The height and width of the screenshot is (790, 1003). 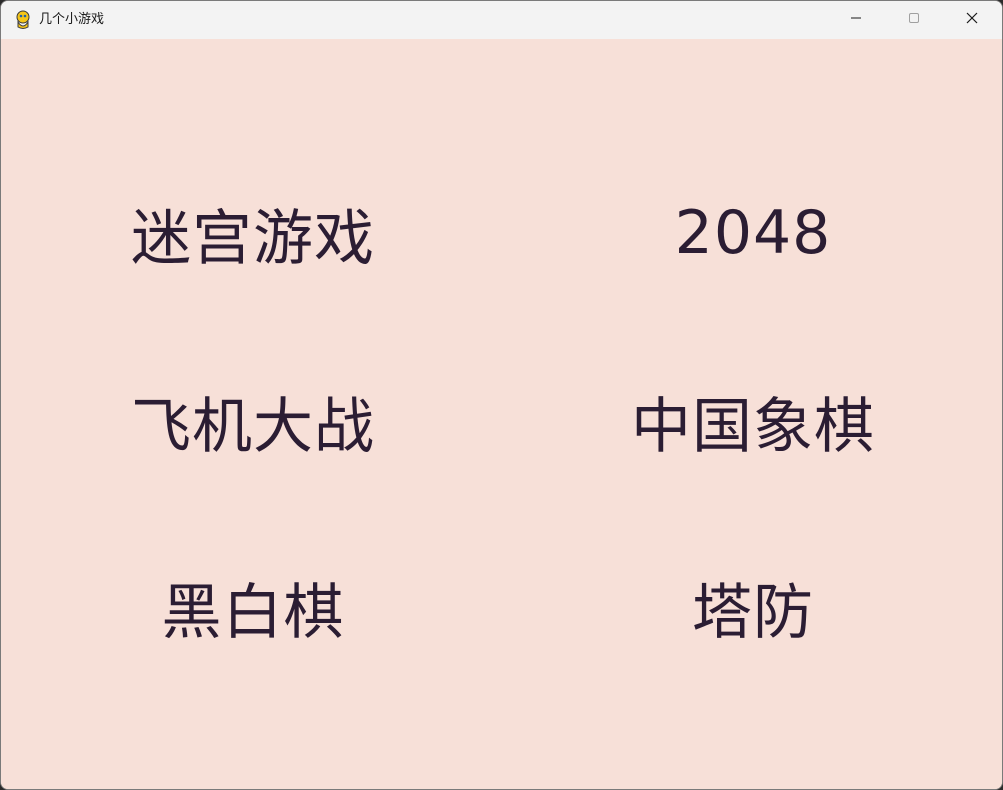 I want to click on minimize-button, so click(x=856, y=20).